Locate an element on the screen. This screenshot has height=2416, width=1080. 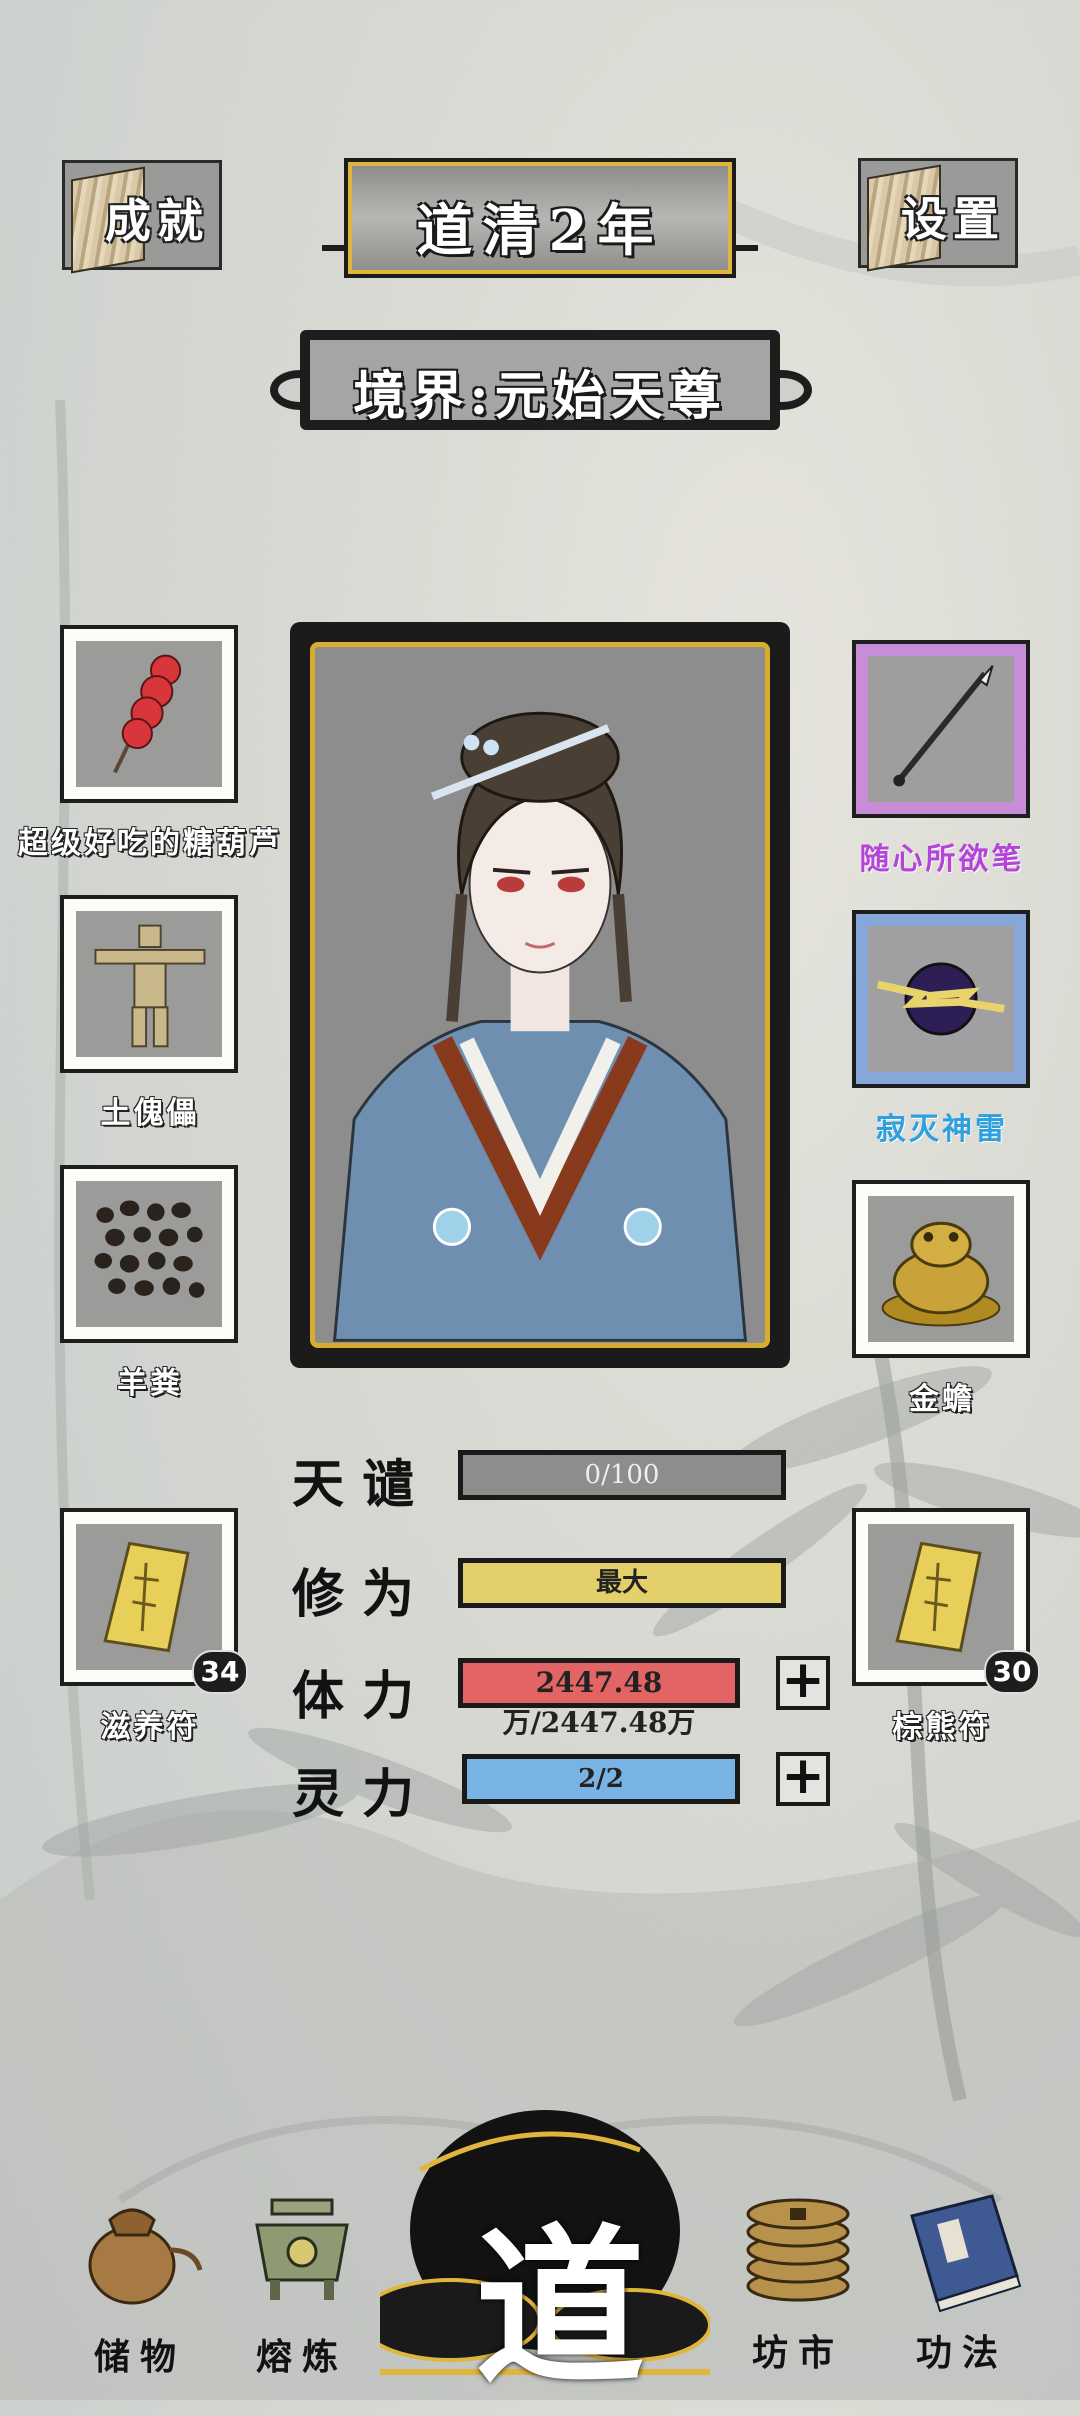
nav-market: 坊市 is located at coordinates (798, 2276).